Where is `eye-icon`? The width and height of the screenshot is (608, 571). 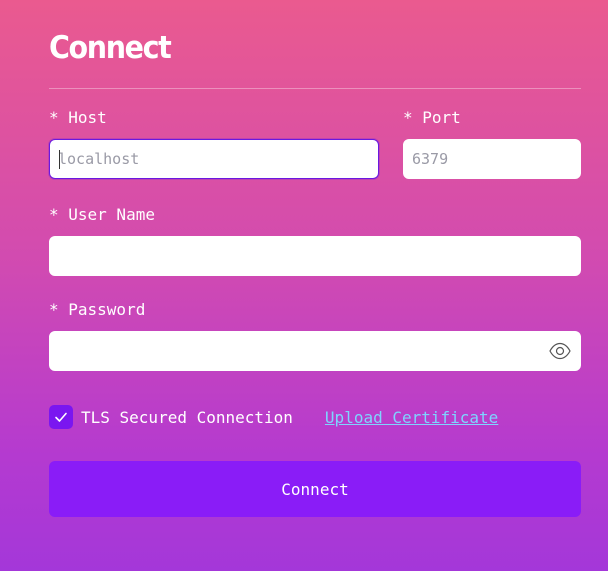
eye-icon is located at coordinates (560, 351).